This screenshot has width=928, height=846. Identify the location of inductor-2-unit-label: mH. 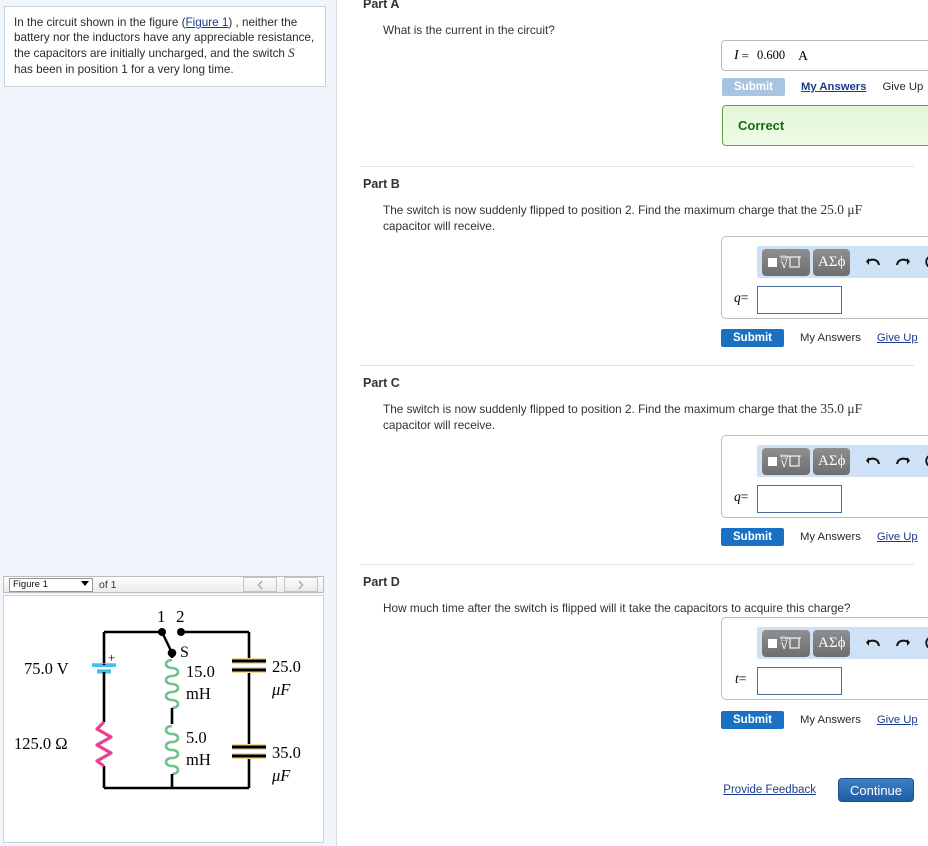
(198, 759).